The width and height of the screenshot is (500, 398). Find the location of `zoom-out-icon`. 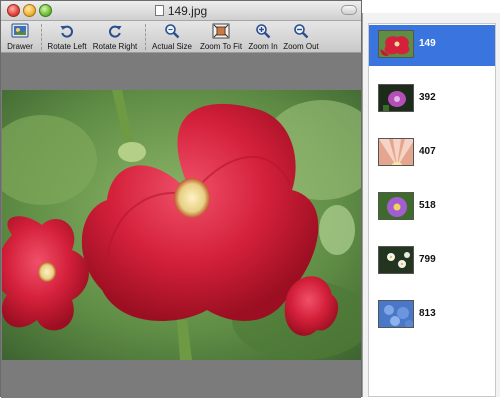

zoom-out-icon is located at coordinates (301, 31).